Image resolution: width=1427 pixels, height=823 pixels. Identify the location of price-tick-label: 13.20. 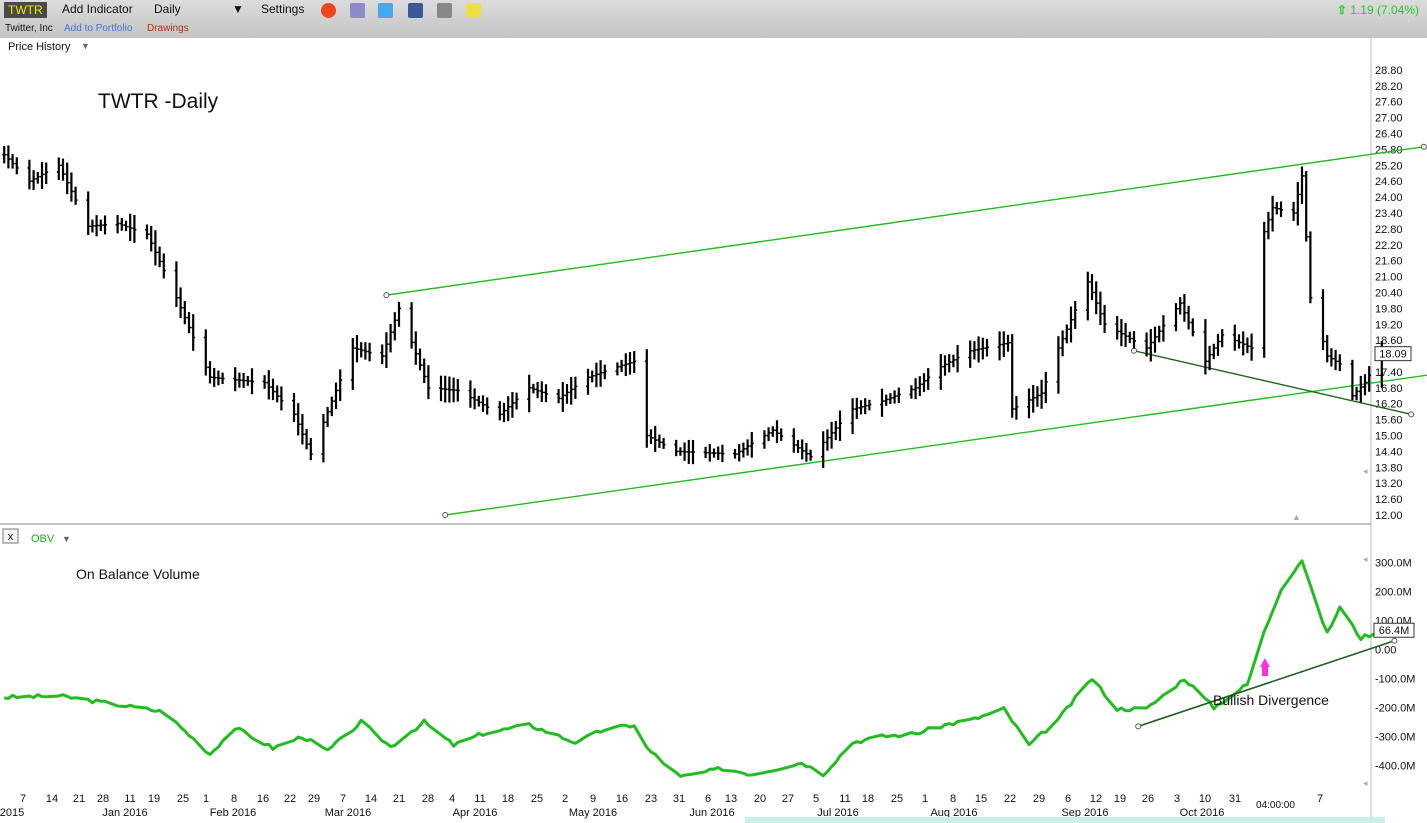
(1389, 484).